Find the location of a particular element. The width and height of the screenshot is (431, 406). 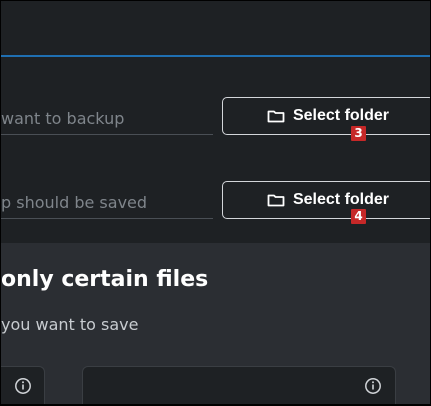

backup-source-placeholder: want to backup is located at coordinates (63, 118).